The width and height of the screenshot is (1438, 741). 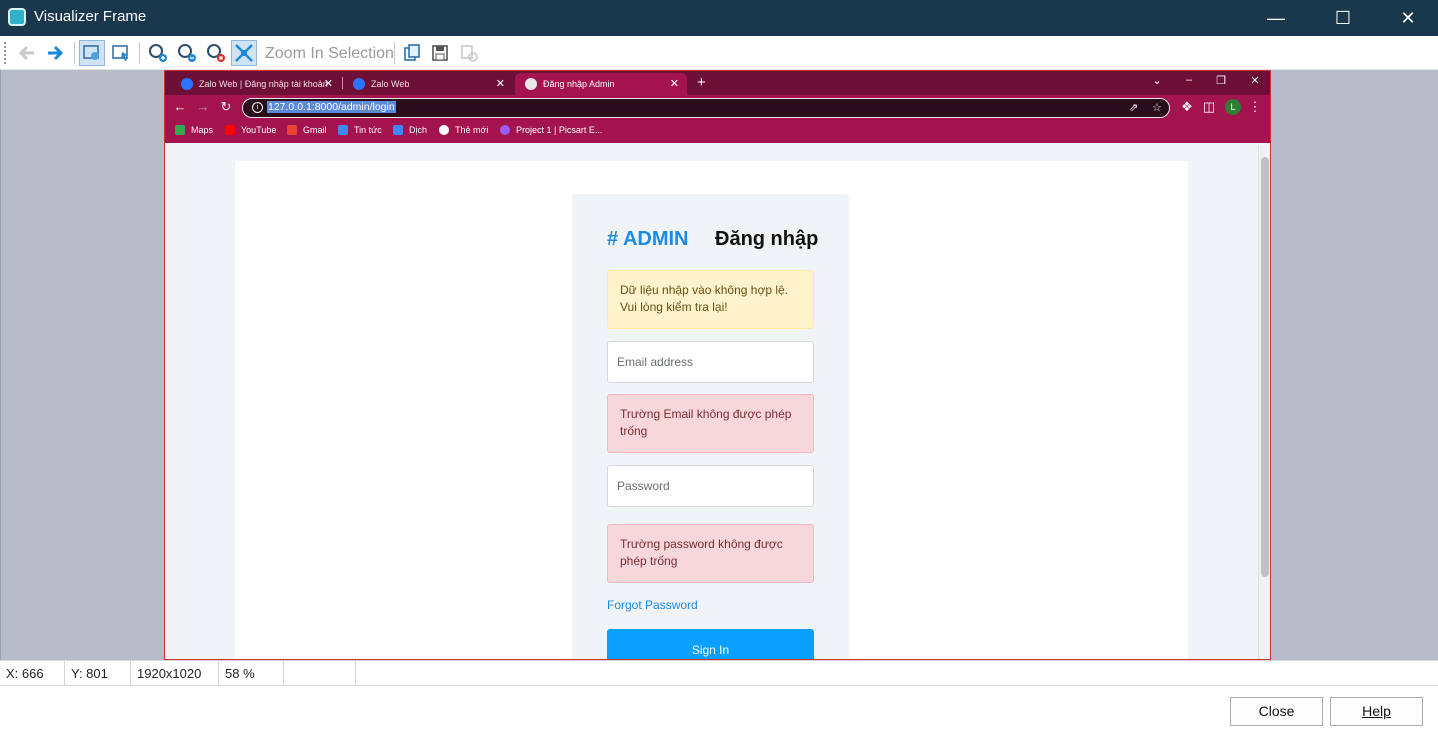 What do you see at coordinates (203, 106) in the screenshot?
I see `browser-forward-icon: →` at bounding box center [203, 106].